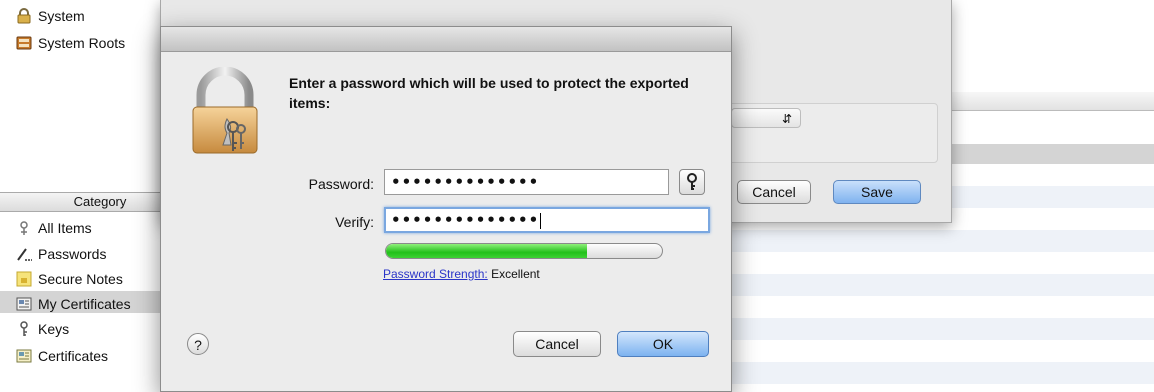 This screenshot has width=1154, height=392. I want to click on category-item-certificates: Certificates, so click(73, 356).